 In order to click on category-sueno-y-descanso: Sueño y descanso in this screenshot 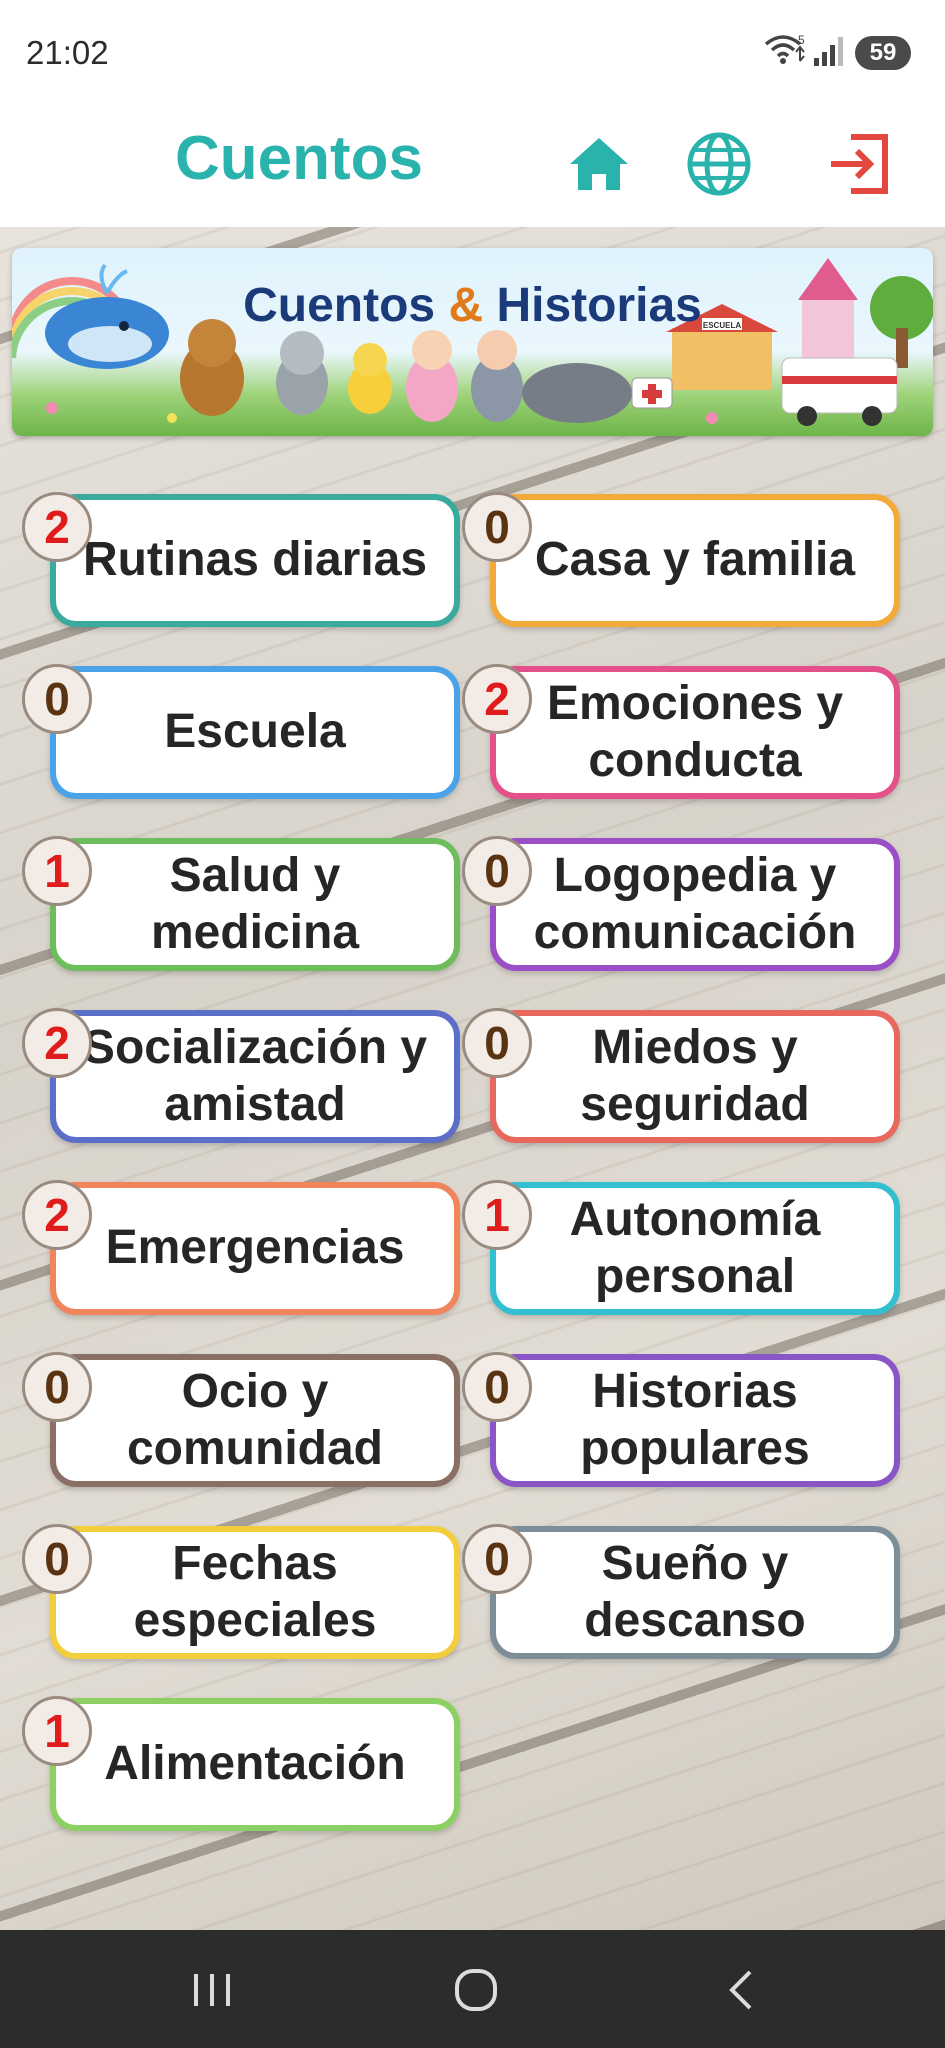, I will do `click(695, 1592)`.